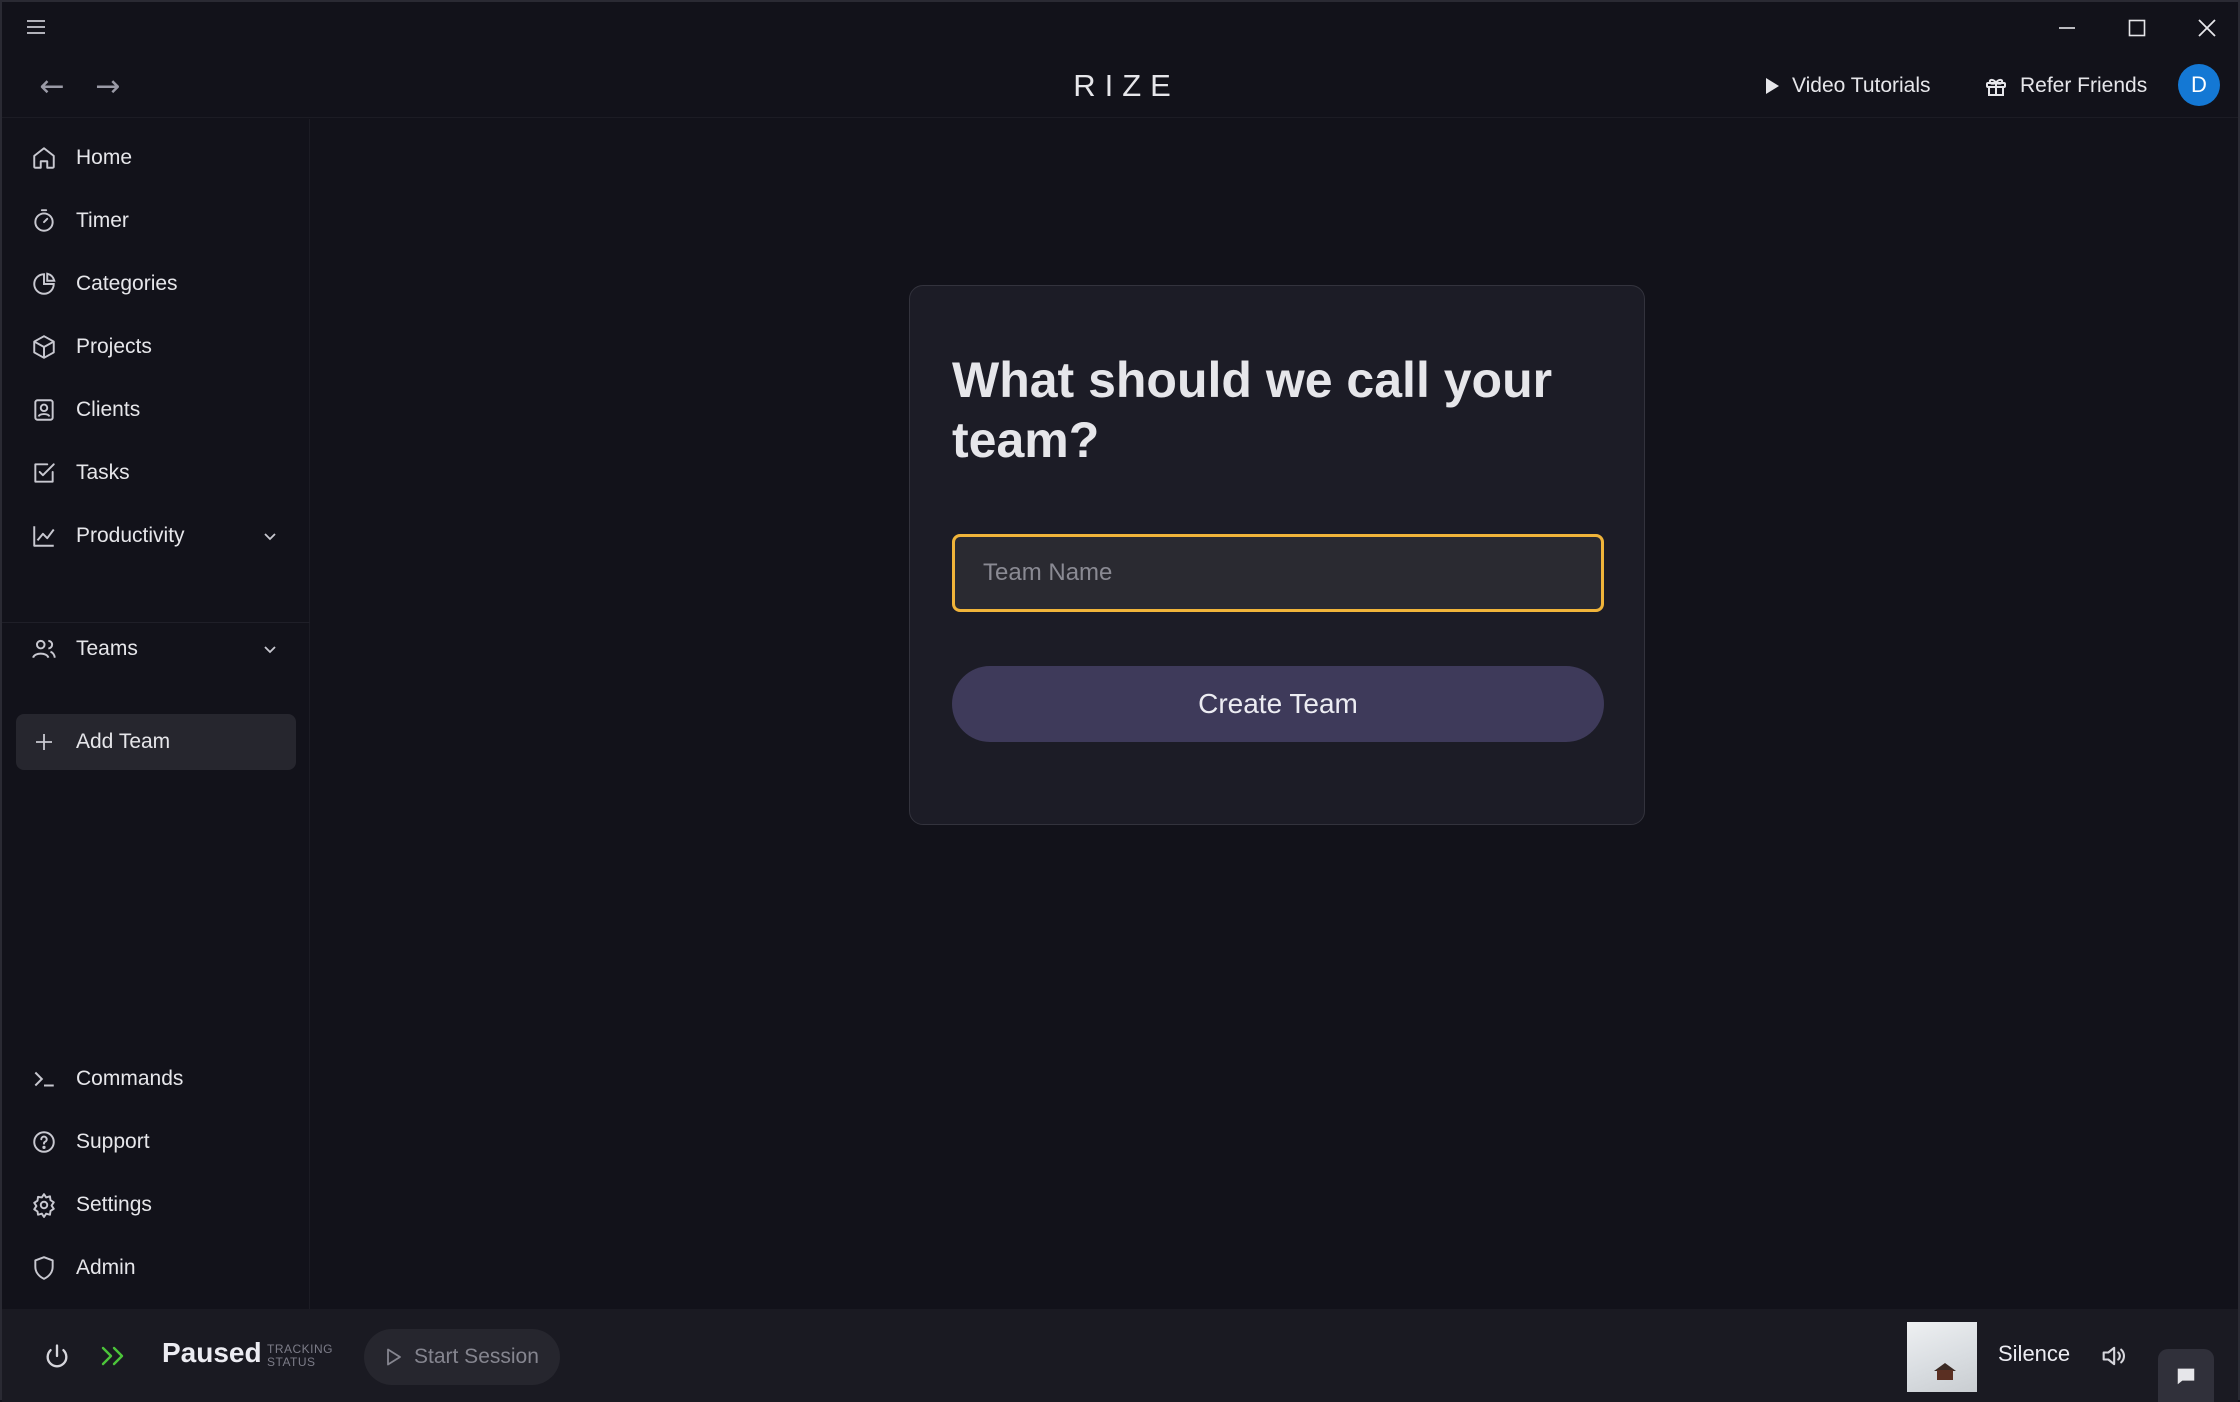  Describe the element at coordinates (394, 1357) in the screenshot. I see `play-outline-icon` at that location.